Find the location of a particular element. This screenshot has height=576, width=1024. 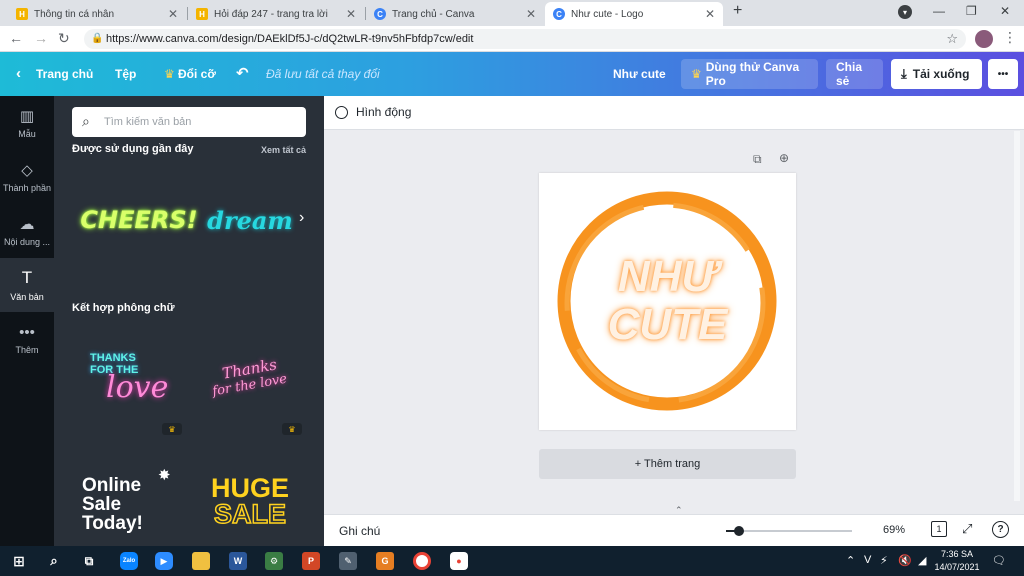

fullscreen-icon: ⤢ is located at coordinates (967, 529).